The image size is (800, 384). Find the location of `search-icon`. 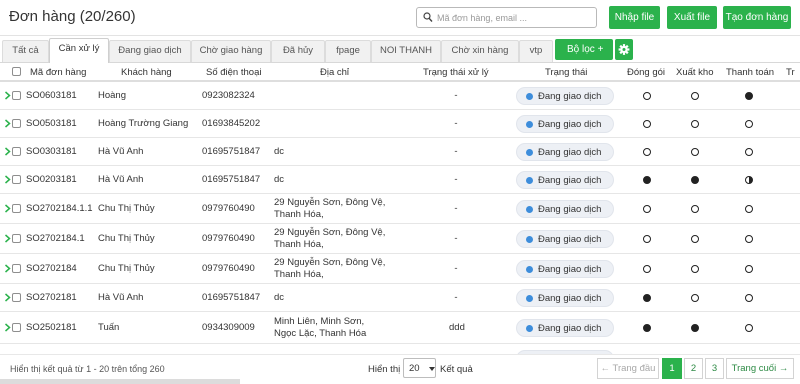

search-icon is located at coordinates (428, 17).